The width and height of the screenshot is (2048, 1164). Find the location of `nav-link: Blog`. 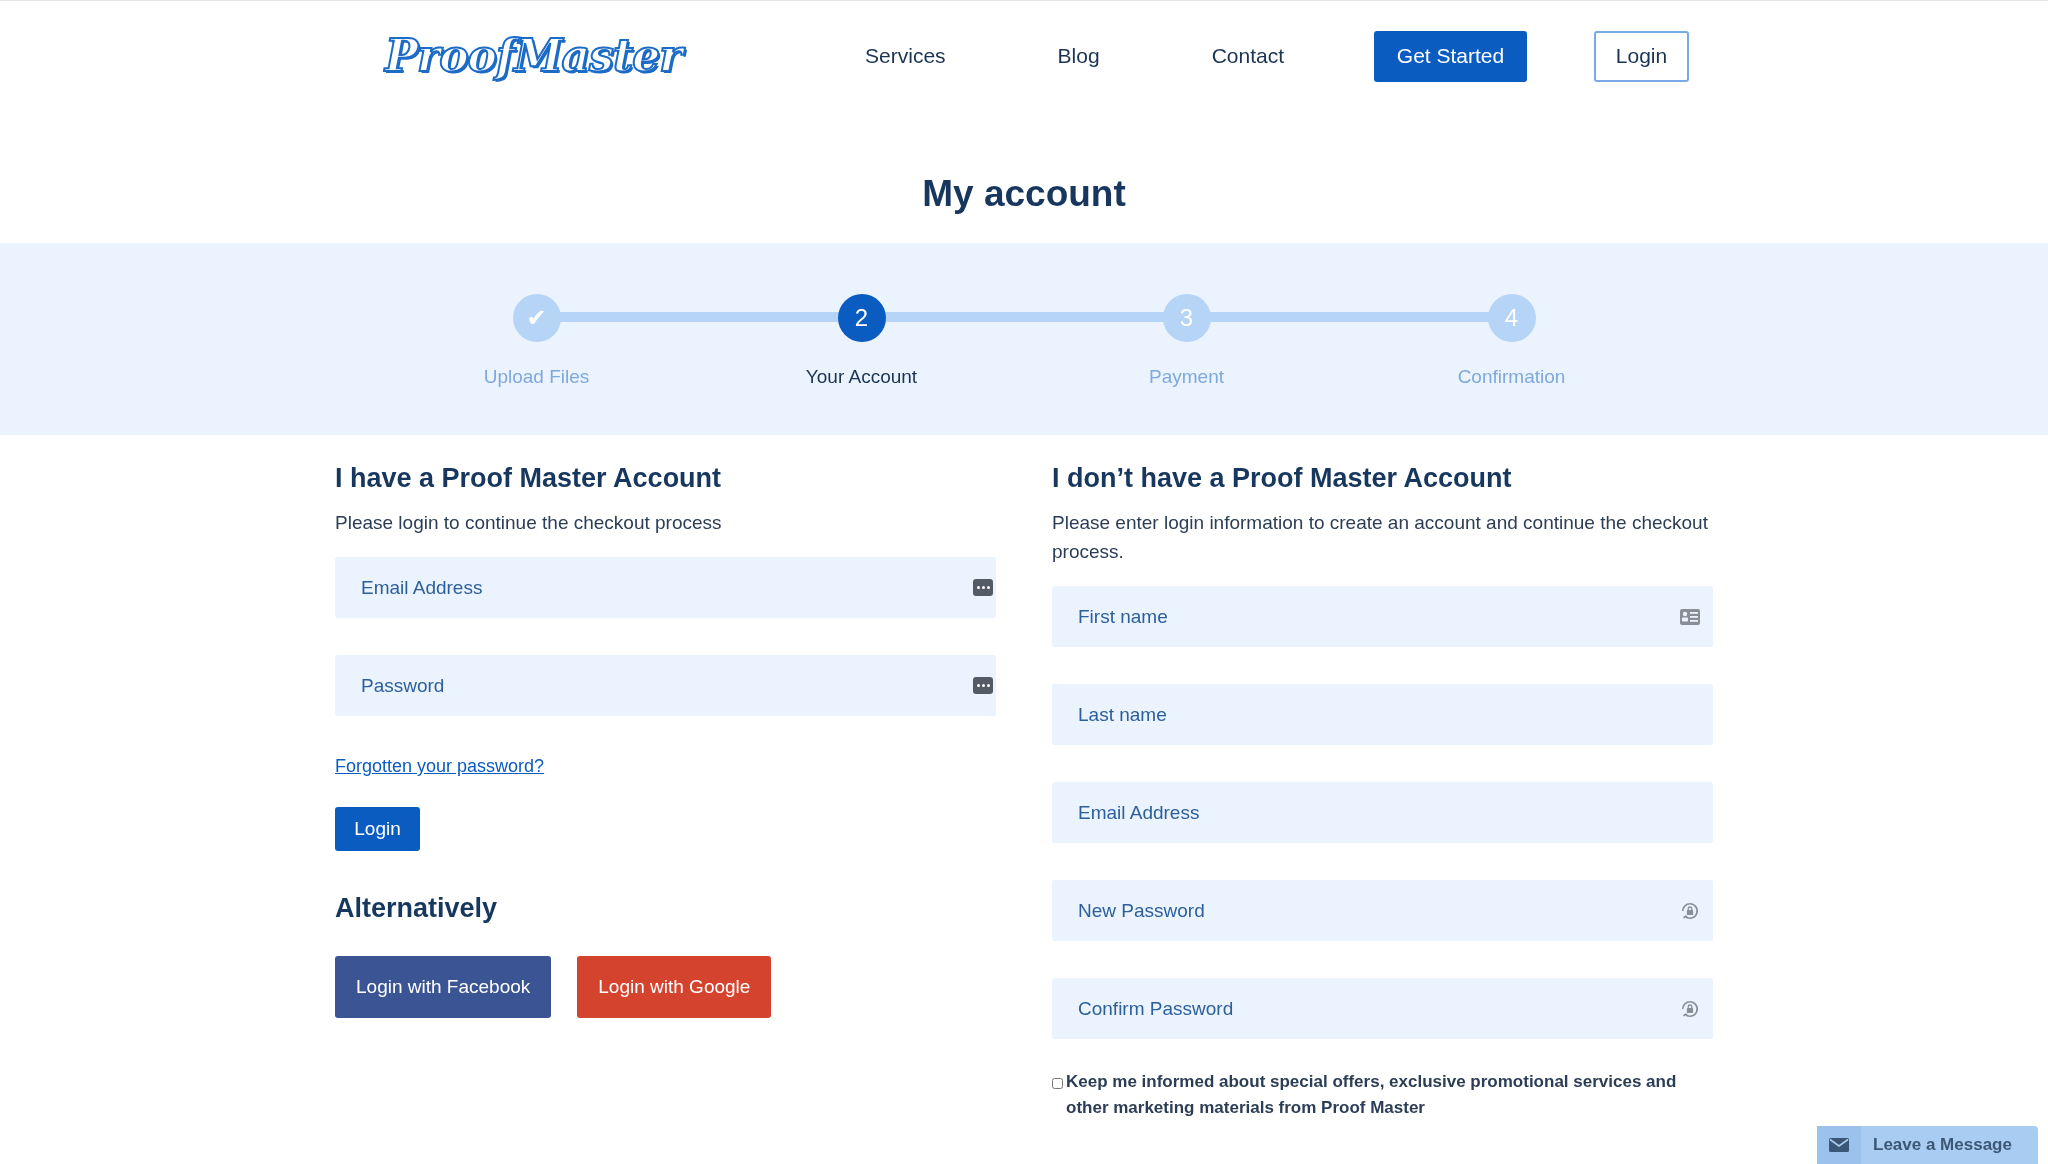

nav-link: Blog is located at coordinates (1078, 56).